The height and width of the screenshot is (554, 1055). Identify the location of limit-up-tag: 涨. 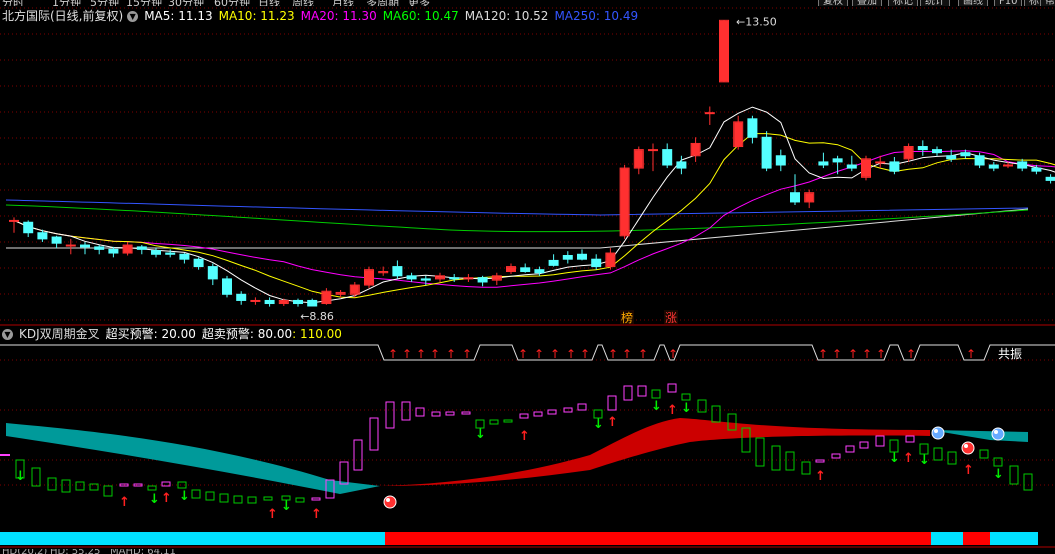
(671, 317).